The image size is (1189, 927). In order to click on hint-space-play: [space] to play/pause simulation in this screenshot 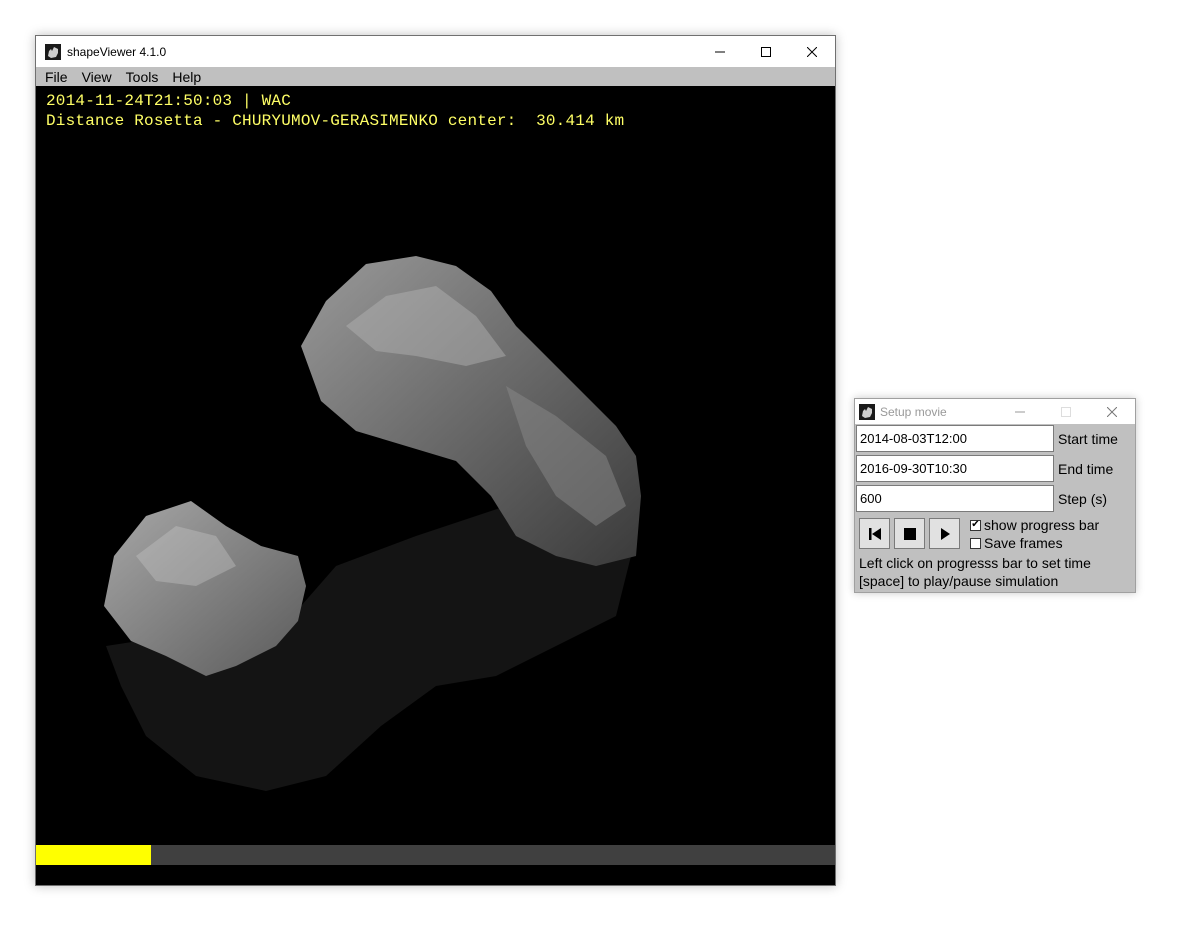, I will do `click(959, 581)`.